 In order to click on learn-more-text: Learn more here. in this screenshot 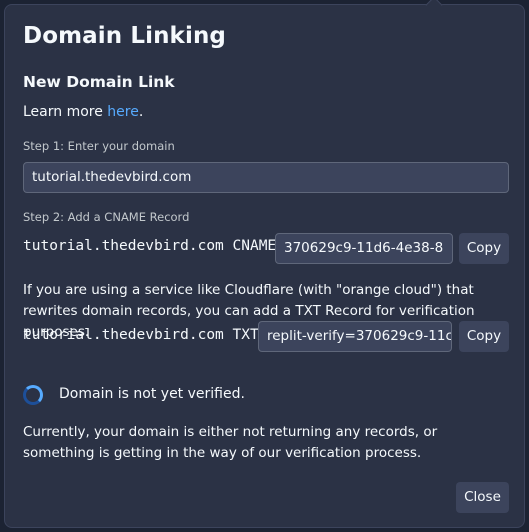, I will do `click(83, 112)`.